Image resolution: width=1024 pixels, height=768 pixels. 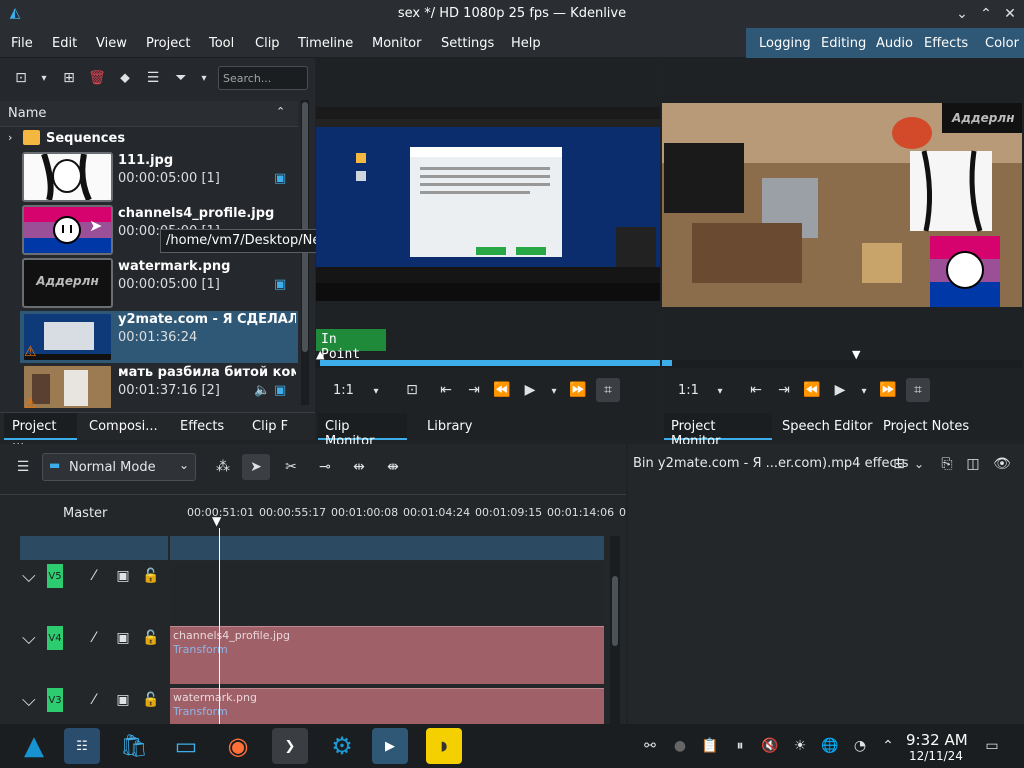 What do you see at coordinates (69, 78) in the screenshot?
I see `add-folder-icon: ⊞` at bounding box center [69, 78].